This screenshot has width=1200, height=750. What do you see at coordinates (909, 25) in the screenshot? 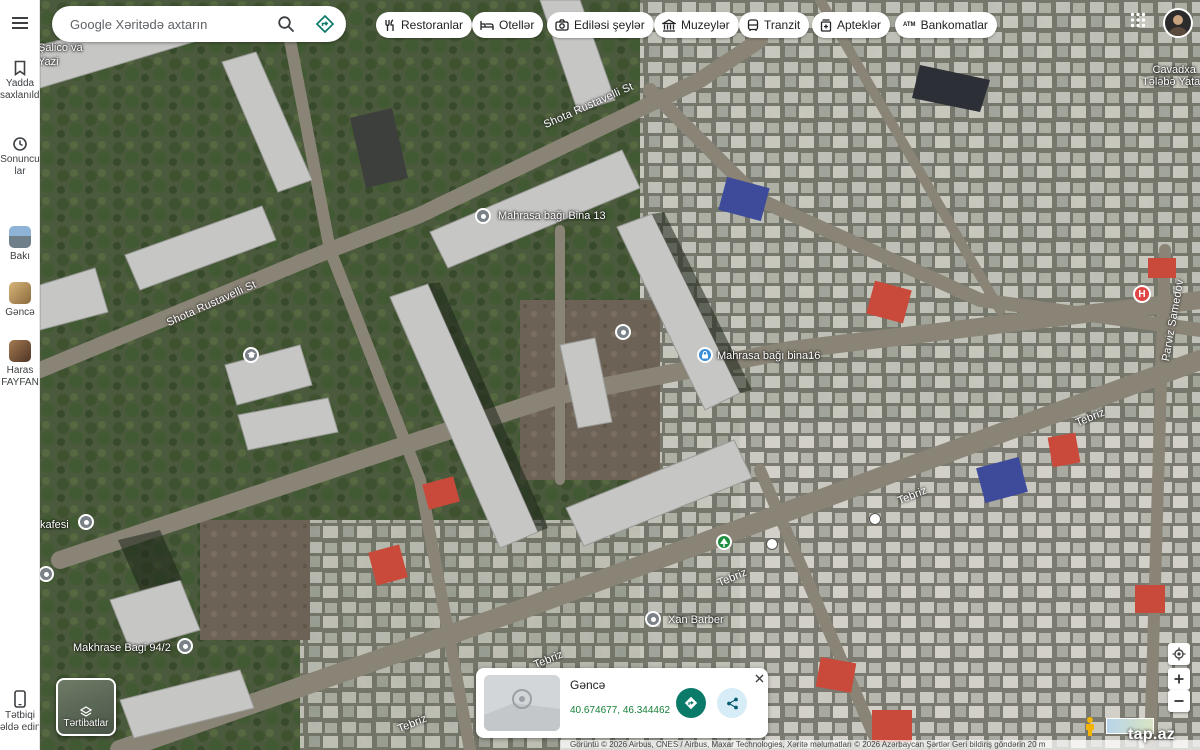
I see `atm-icon: ATM` at bounding box center [909, 25].